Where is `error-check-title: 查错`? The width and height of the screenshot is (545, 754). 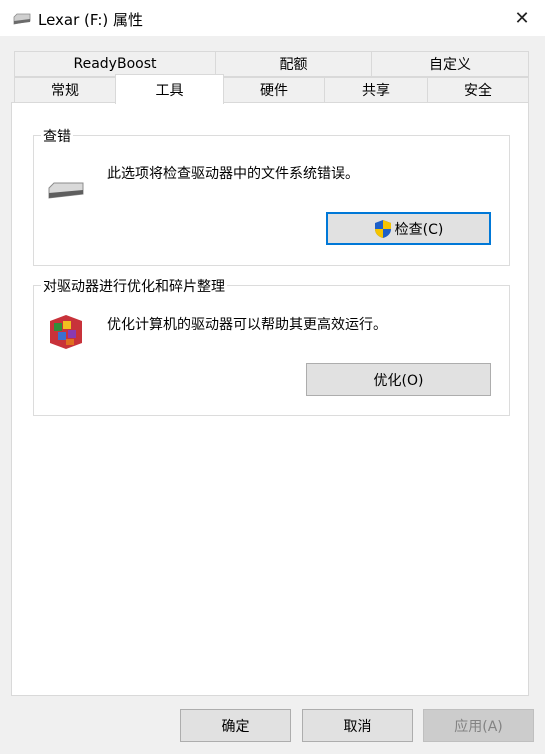 error-check-title: 查错 is located at coordinates (57, 136).